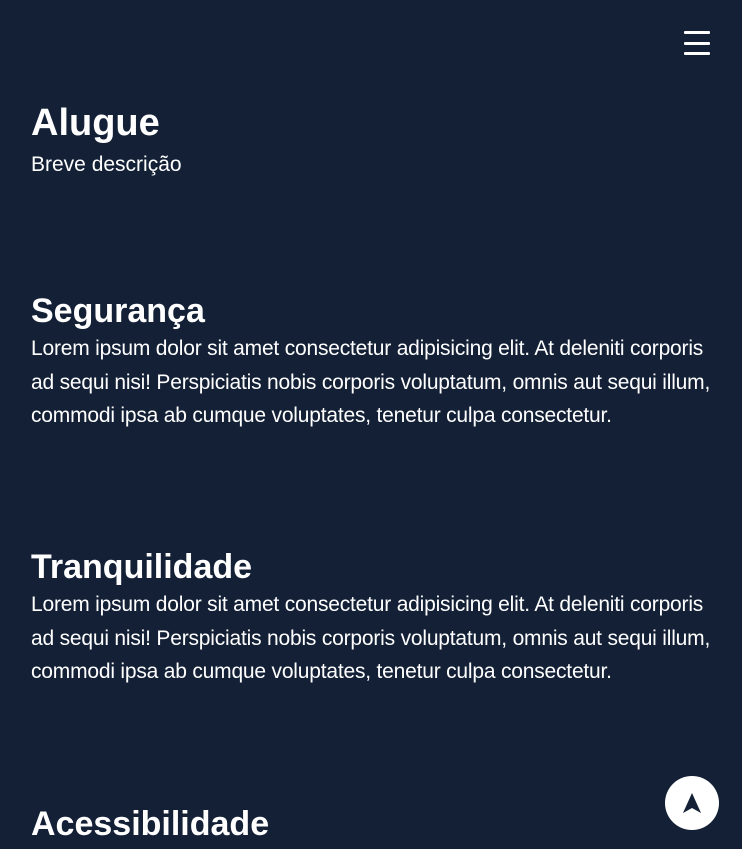  What do you see at coordinates (150, 824) in the screenshot?
I see `feature-title: Acessibilidade` at bounding box center [150, 824].